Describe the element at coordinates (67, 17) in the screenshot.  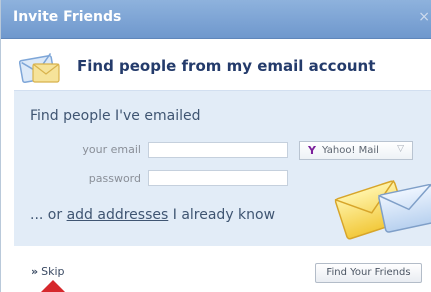
I see `dialog-title: Invite Friends` at that location.